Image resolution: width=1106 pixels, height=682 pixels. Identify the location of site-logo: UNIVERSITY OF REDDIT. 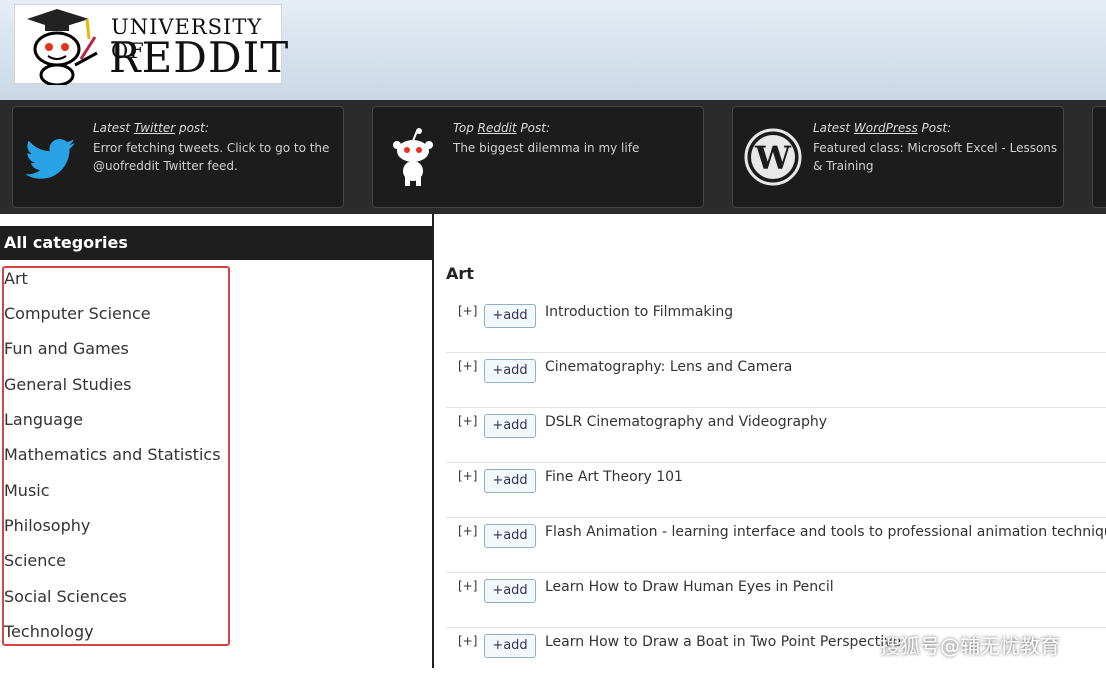
(151, 44).